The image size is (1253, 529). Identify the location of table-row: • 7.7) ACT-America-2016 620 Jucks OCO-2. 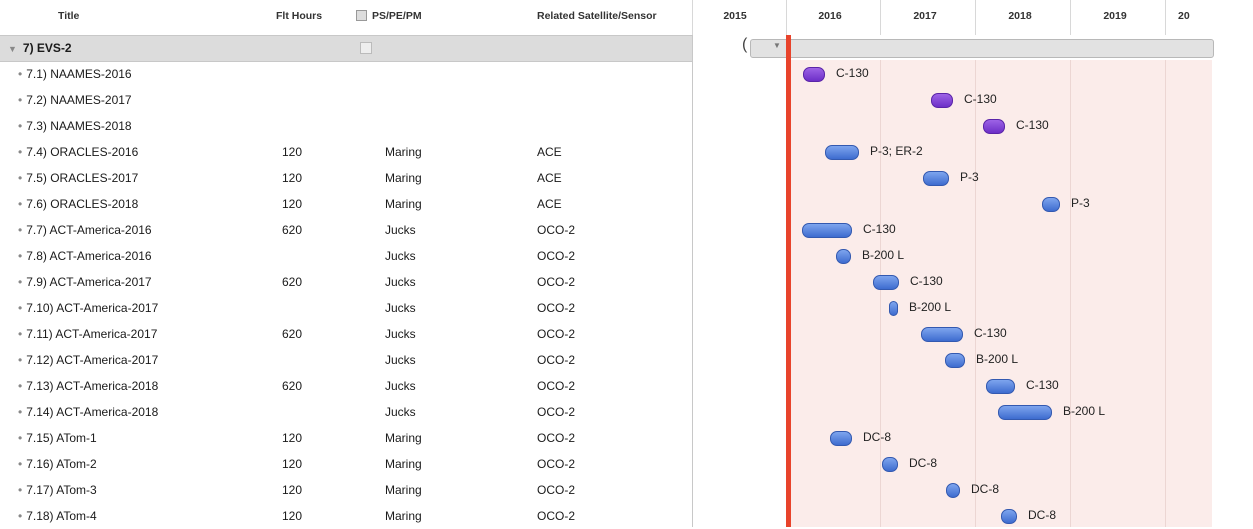
(346, 230).